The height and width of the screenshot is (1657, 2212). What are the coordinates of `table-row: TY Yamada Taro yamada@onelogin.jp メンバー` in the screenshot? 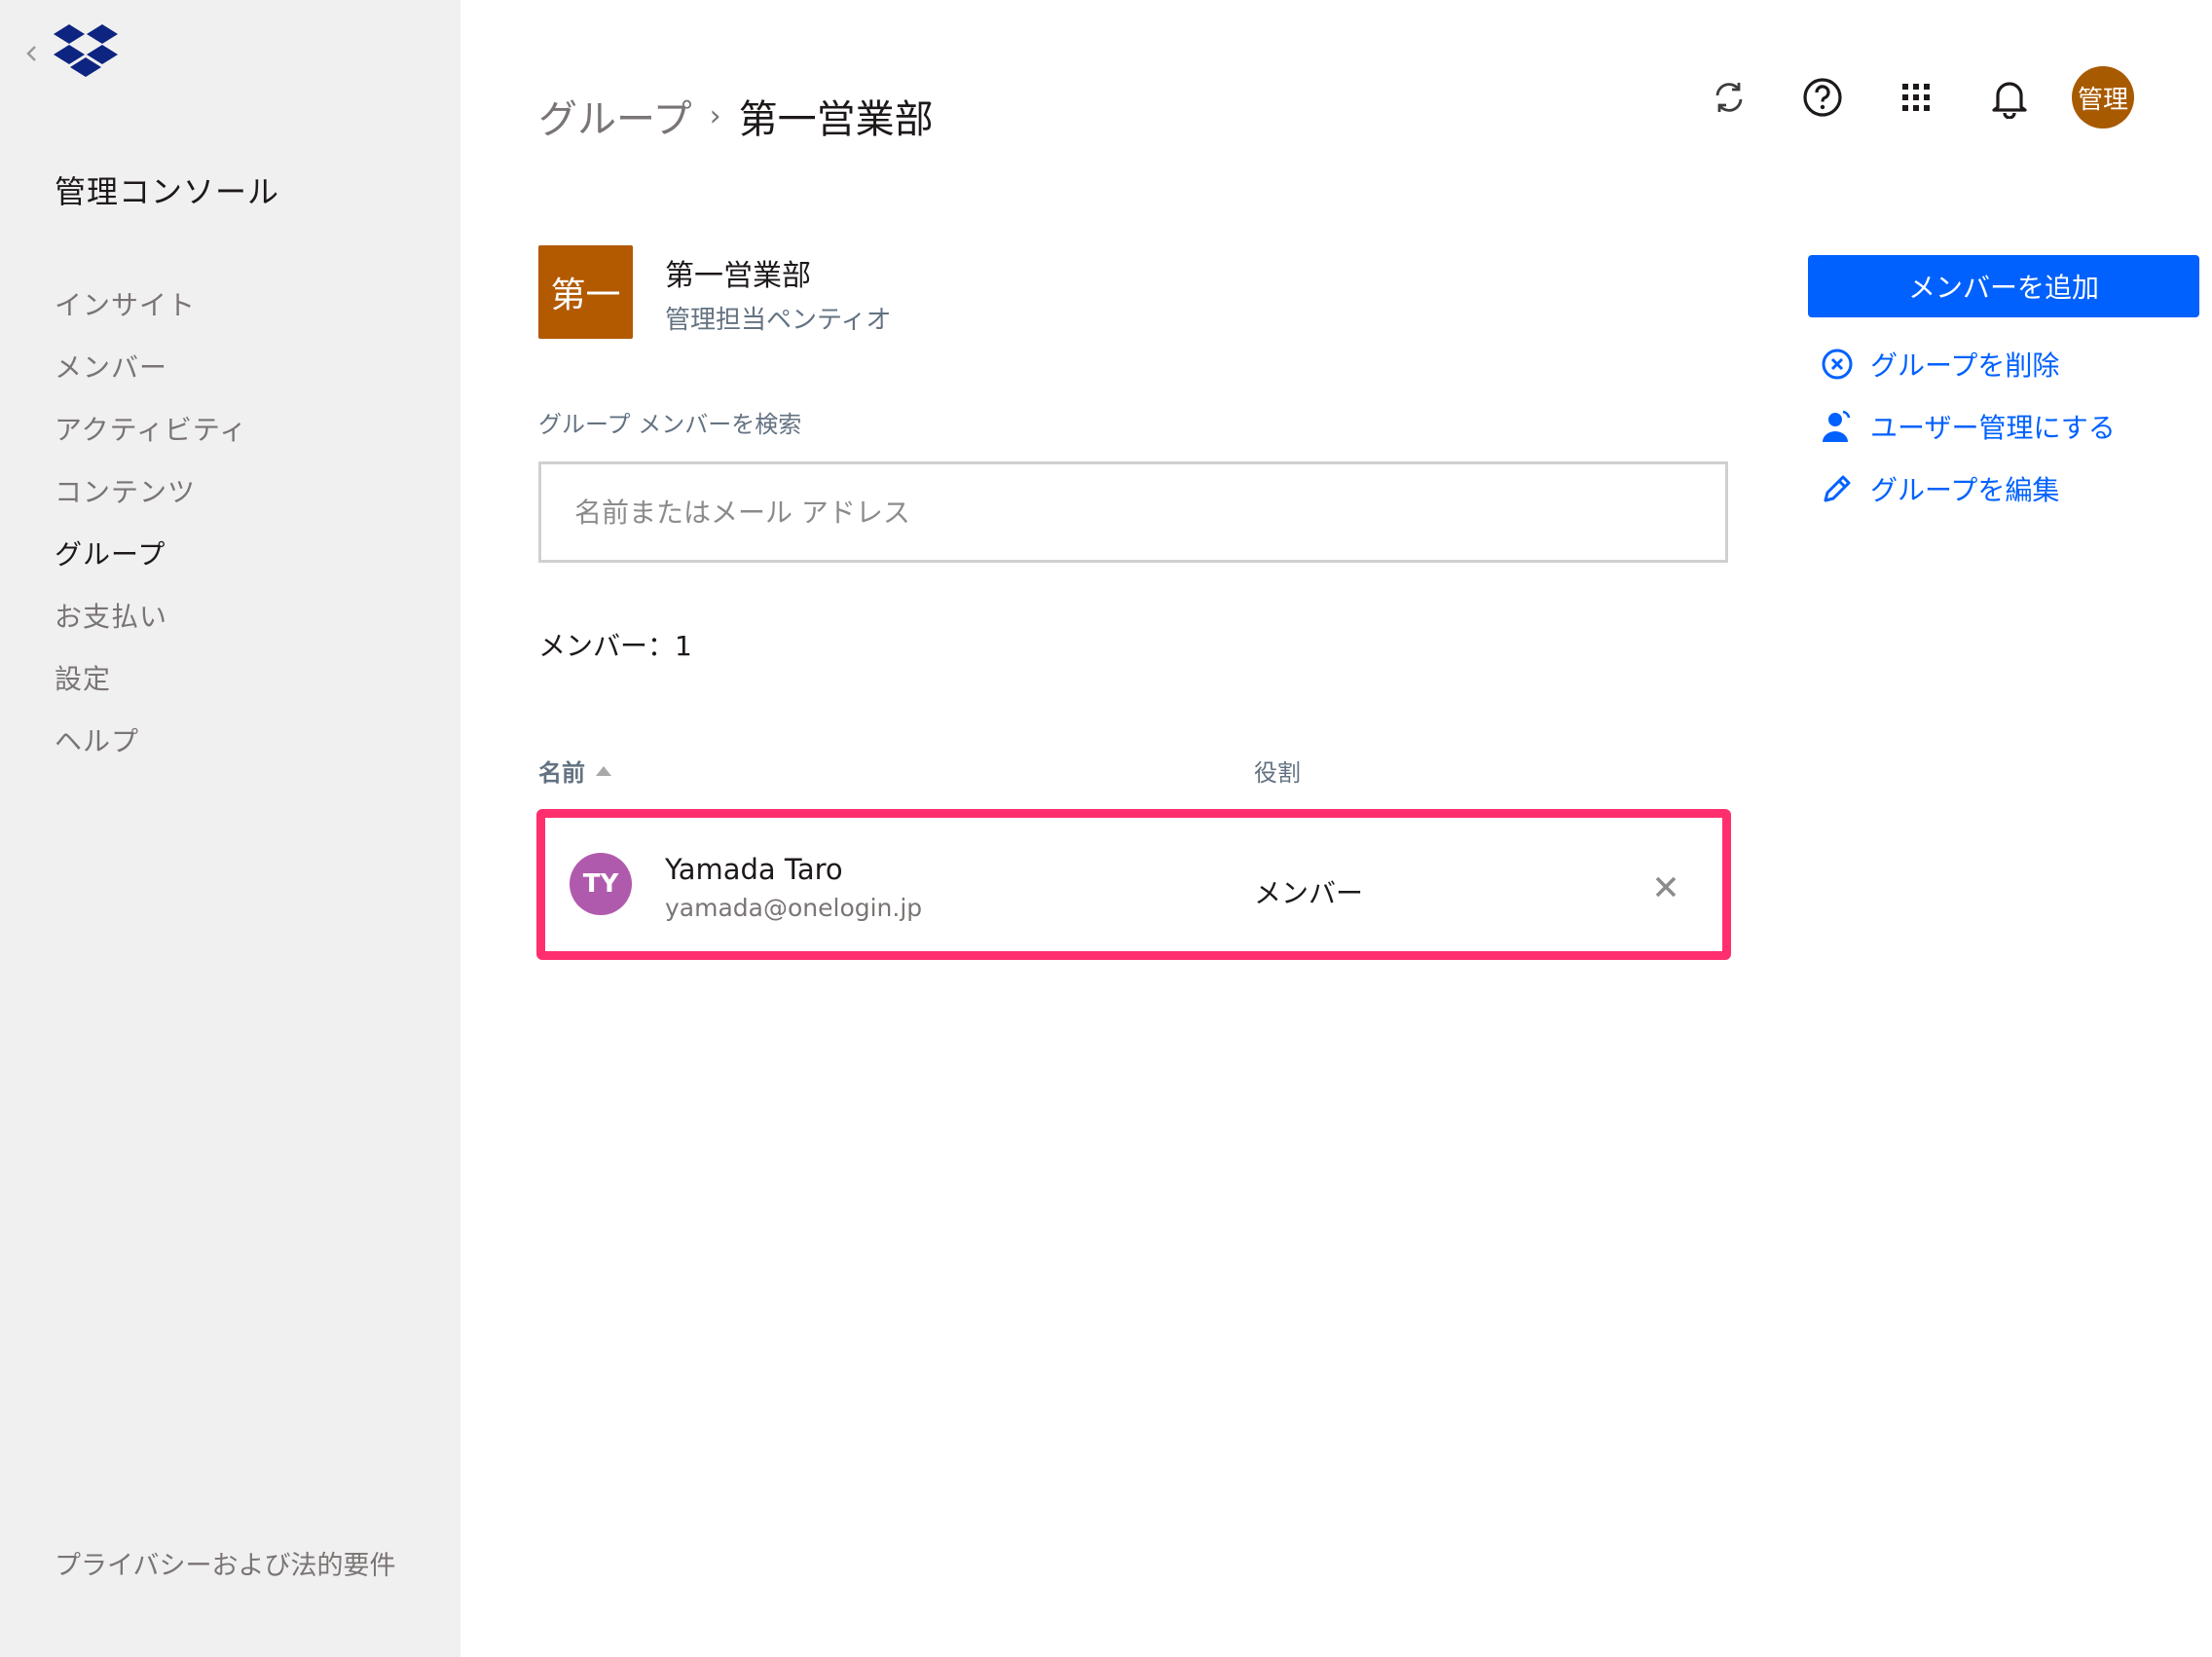 It's located at (1133, 884).